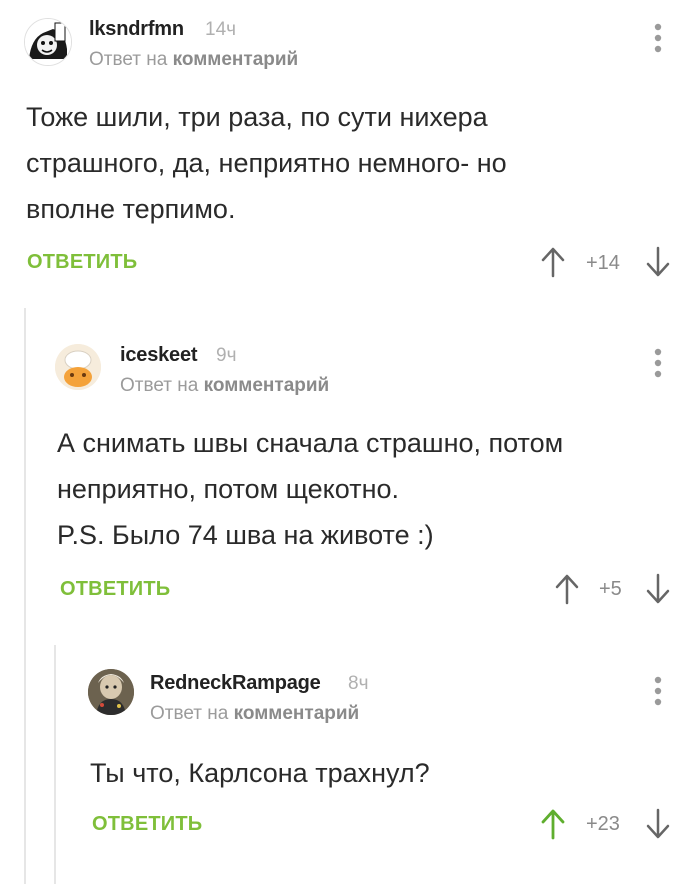  I want to click on comment-text: Ты что, Карлсона трахнул?, so click(260, 773).